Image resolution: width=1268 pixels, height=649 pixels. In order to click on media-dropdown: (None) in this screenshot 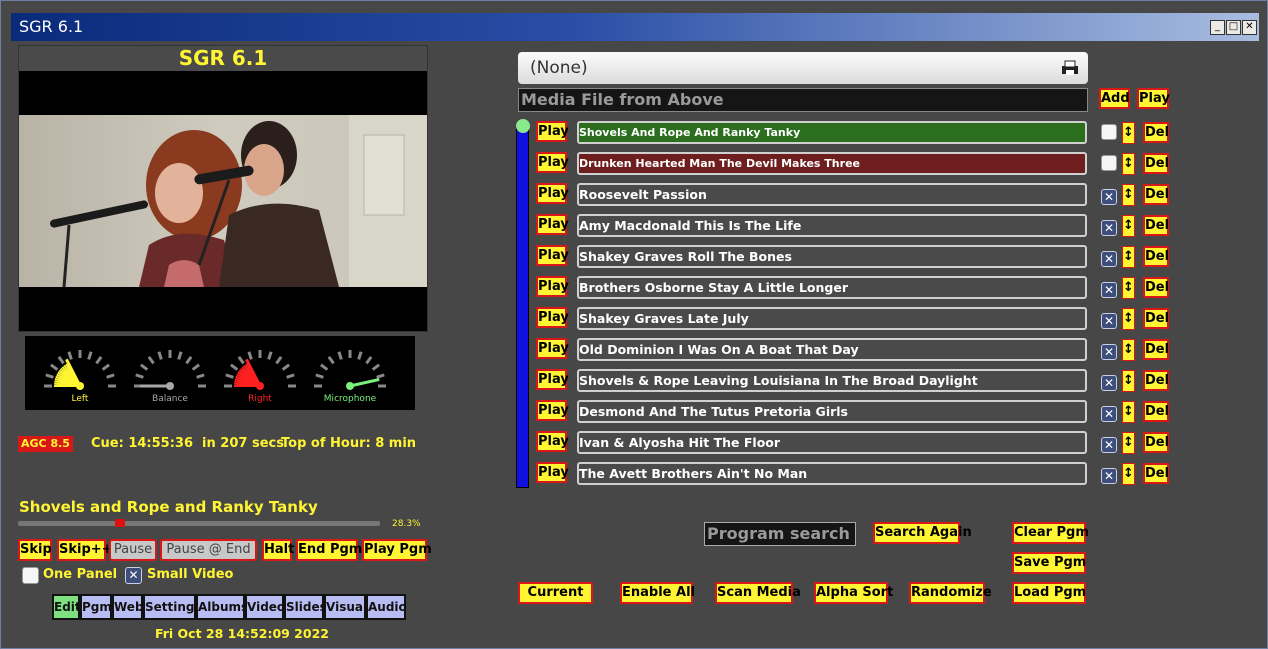, I will do `click(803, 68)`.